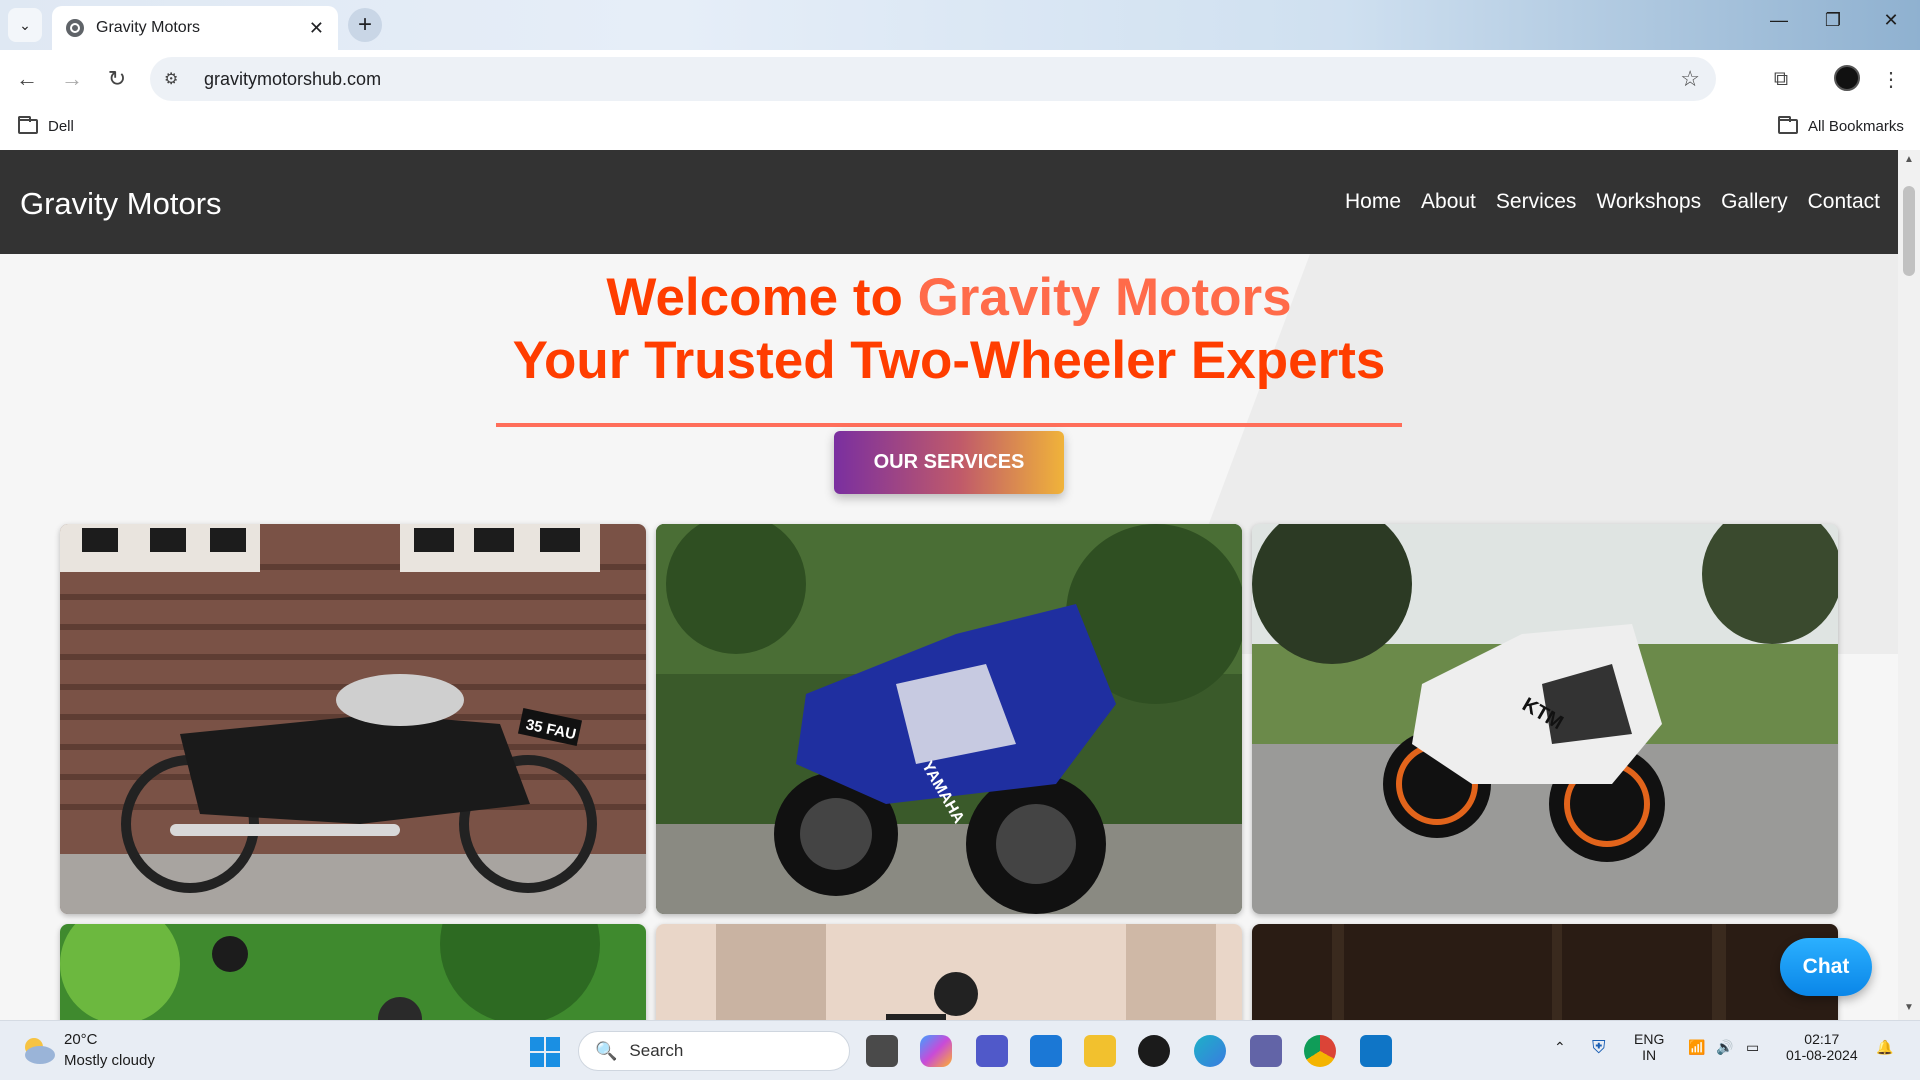 Image resolution: width=1920 pixels, height=1080 pixels. I want to click on battery-icon: ▭, so click(1752, 1047).